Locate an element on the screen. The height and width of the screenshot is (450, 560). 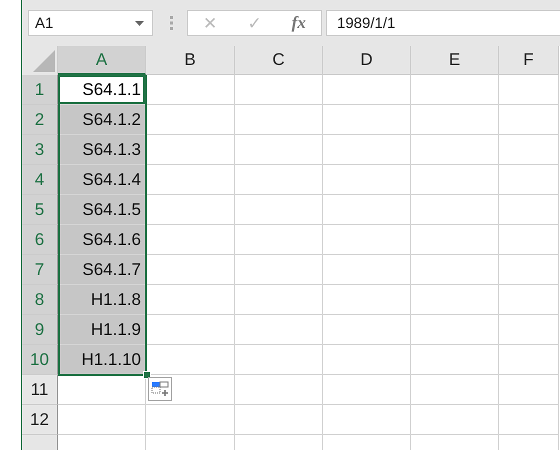
column-header: E is located at coordinates (455, 60).